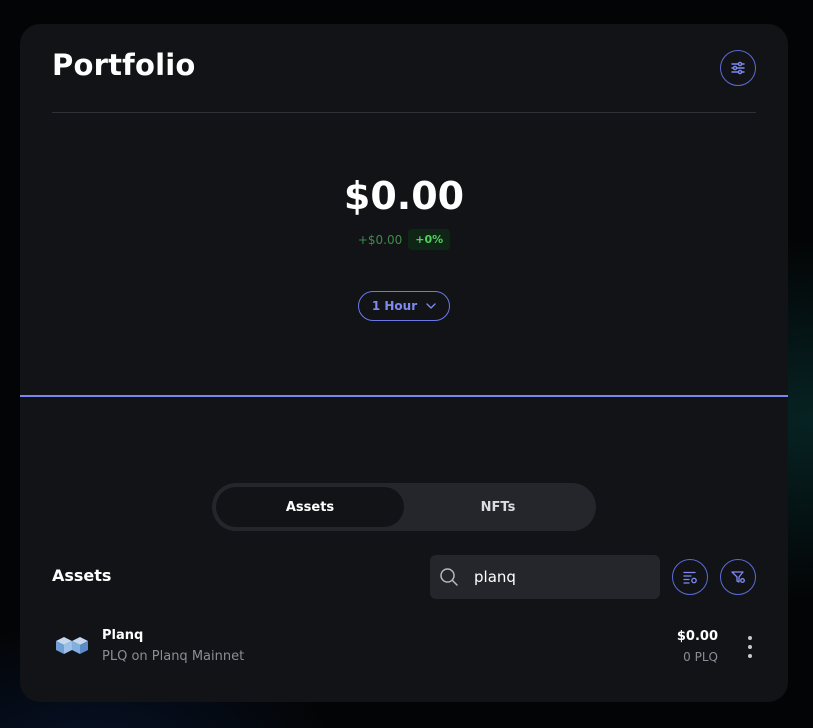  I want to click on assets-section-title: Assets, so click(82, 575).